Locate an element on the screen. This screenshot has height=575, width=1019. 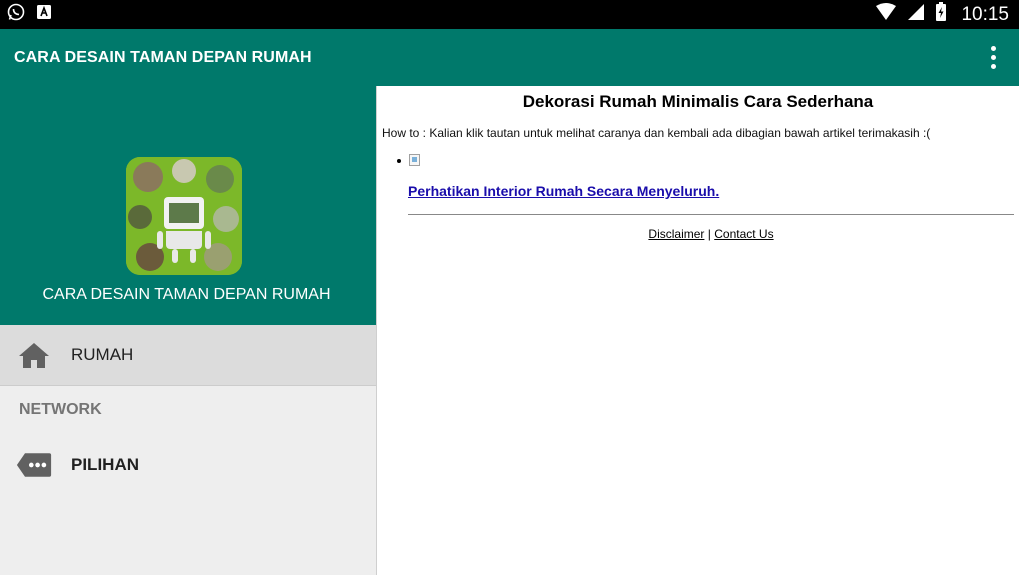
drawer-app-name: CARA DESAIN TAMAN DEPAN RUMAH is located at coordinates (186, 294).